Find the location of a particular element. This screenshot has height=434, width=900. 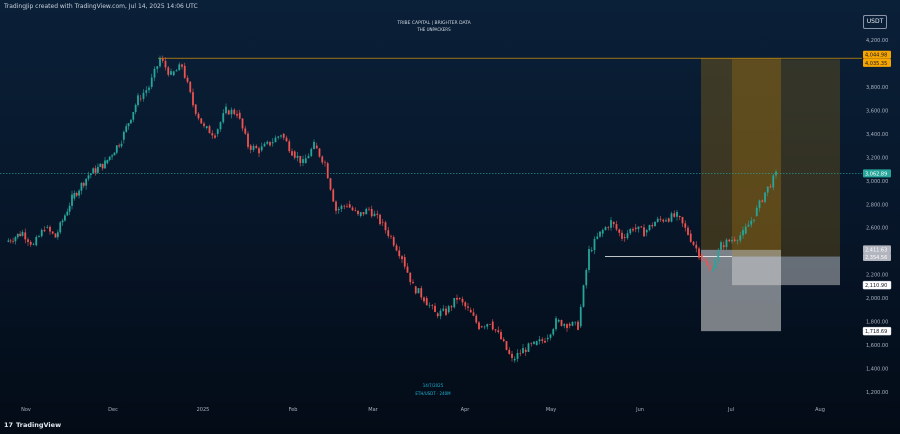

x-tick-label: Jun is located at coordinates (639, 410).